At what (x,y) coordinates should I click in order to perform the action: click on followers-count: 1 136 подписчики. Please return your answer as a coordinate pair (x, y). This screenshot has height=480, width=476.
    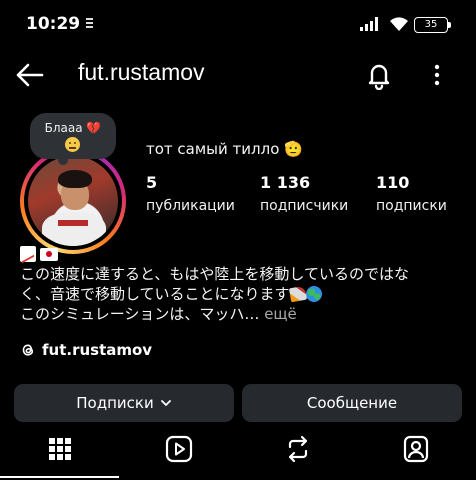
    Looking at the image, I should click on (304, 193).